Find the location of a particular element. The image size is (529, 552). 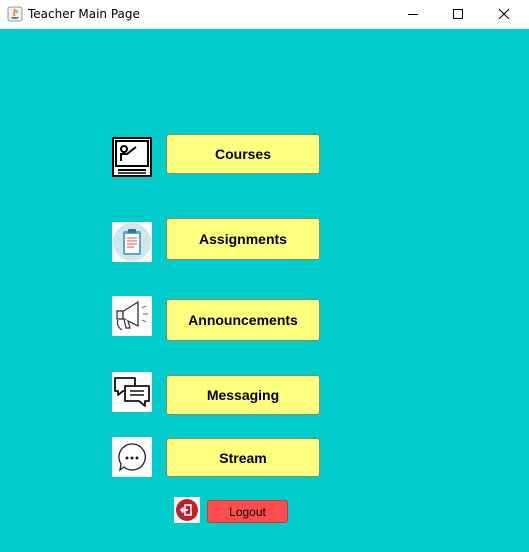

assignments-button: Assignments is located at coordinates (243, 239).